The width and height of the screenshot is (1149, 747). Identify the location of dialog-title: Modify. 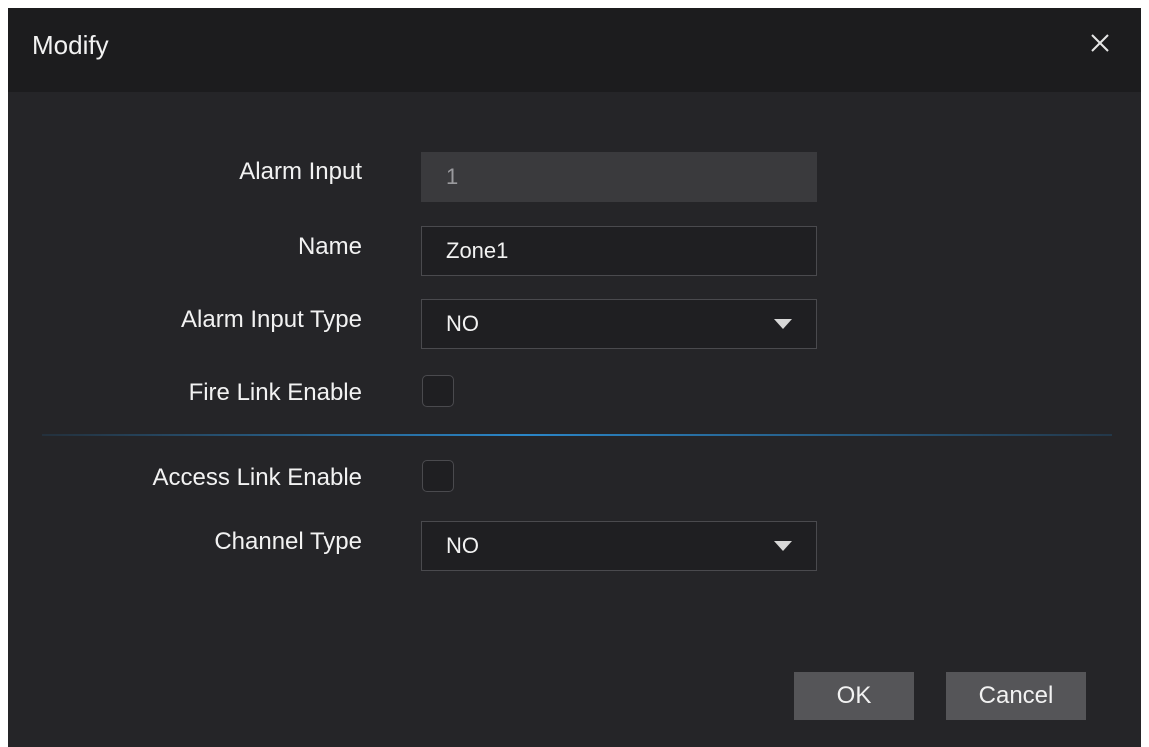
(70, 45).